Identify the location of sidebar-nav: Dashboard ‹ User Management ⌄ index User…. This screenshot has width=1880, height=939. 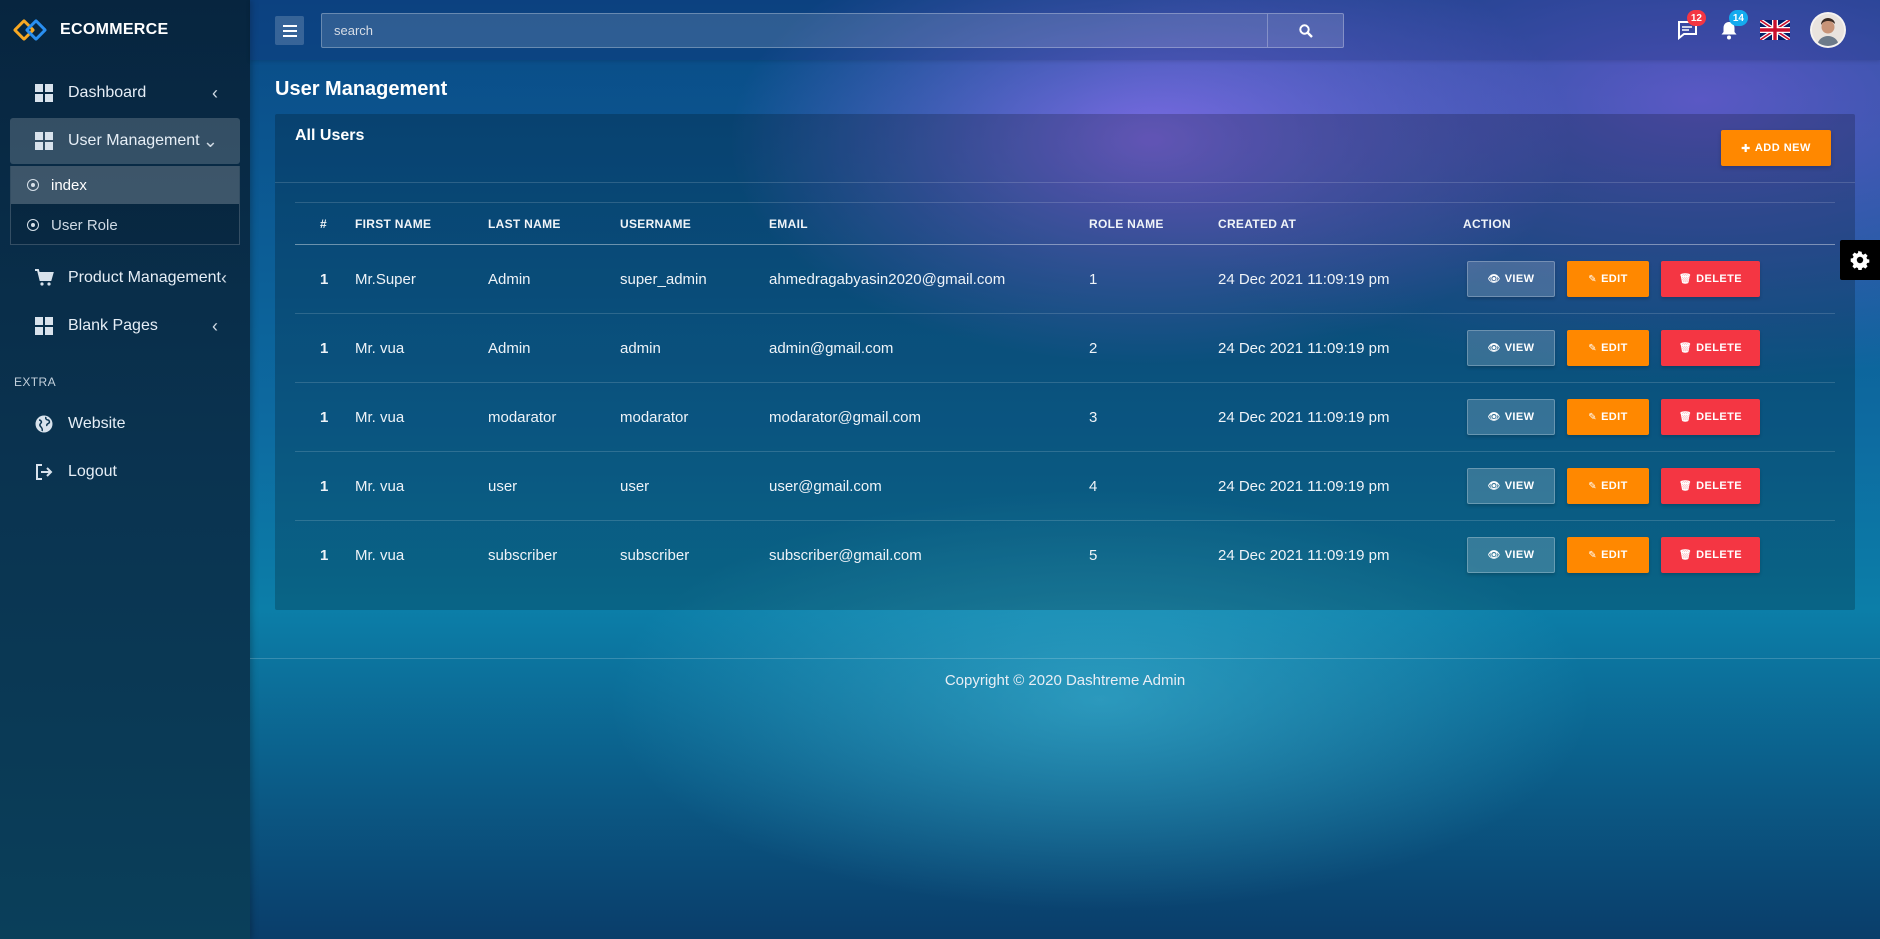
(125, 282).